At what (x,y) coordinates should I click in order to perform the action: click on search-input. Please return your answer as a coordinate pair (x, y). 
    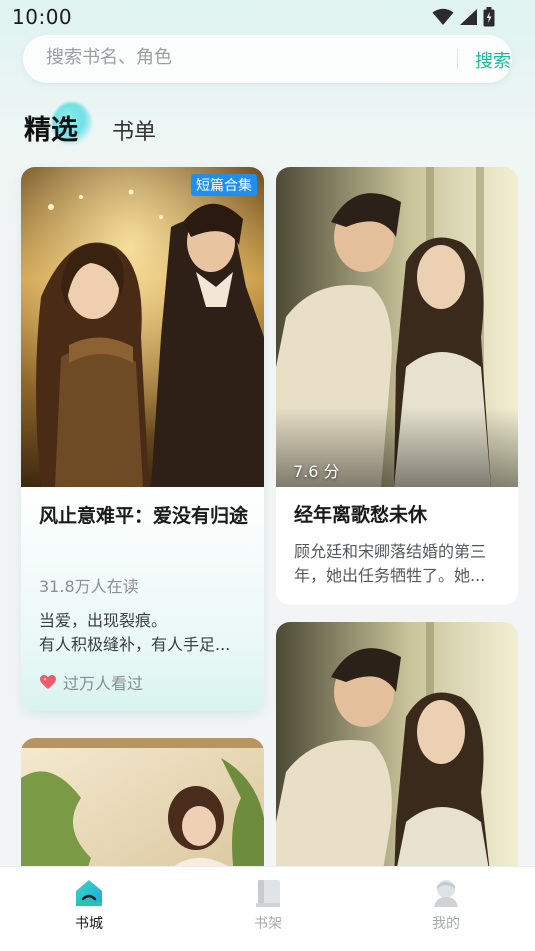
    Looking at the image, I should click on (236, 57).